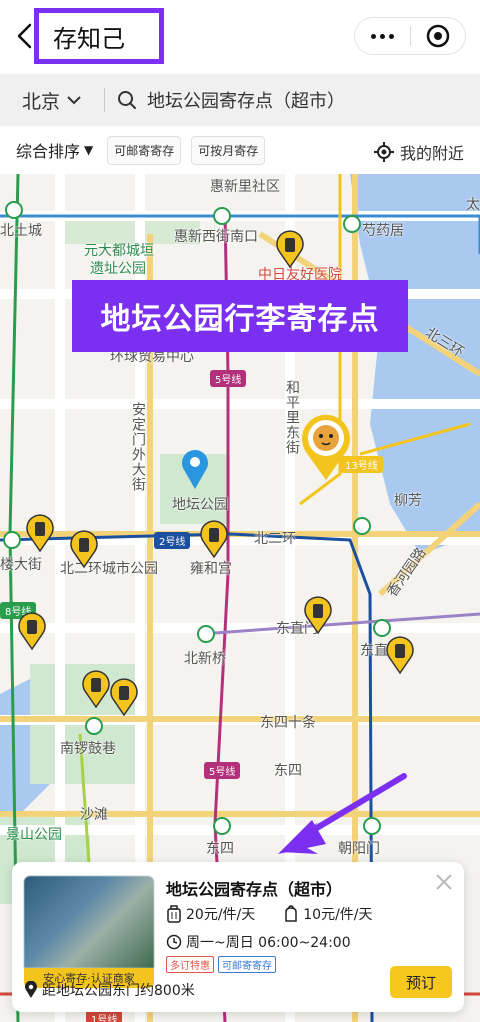 The height and width of the screenshot is (1022, 480). Describe the element at coordinates (74, 100) in the screenshot. I see `chevron-down-icon` at that location.